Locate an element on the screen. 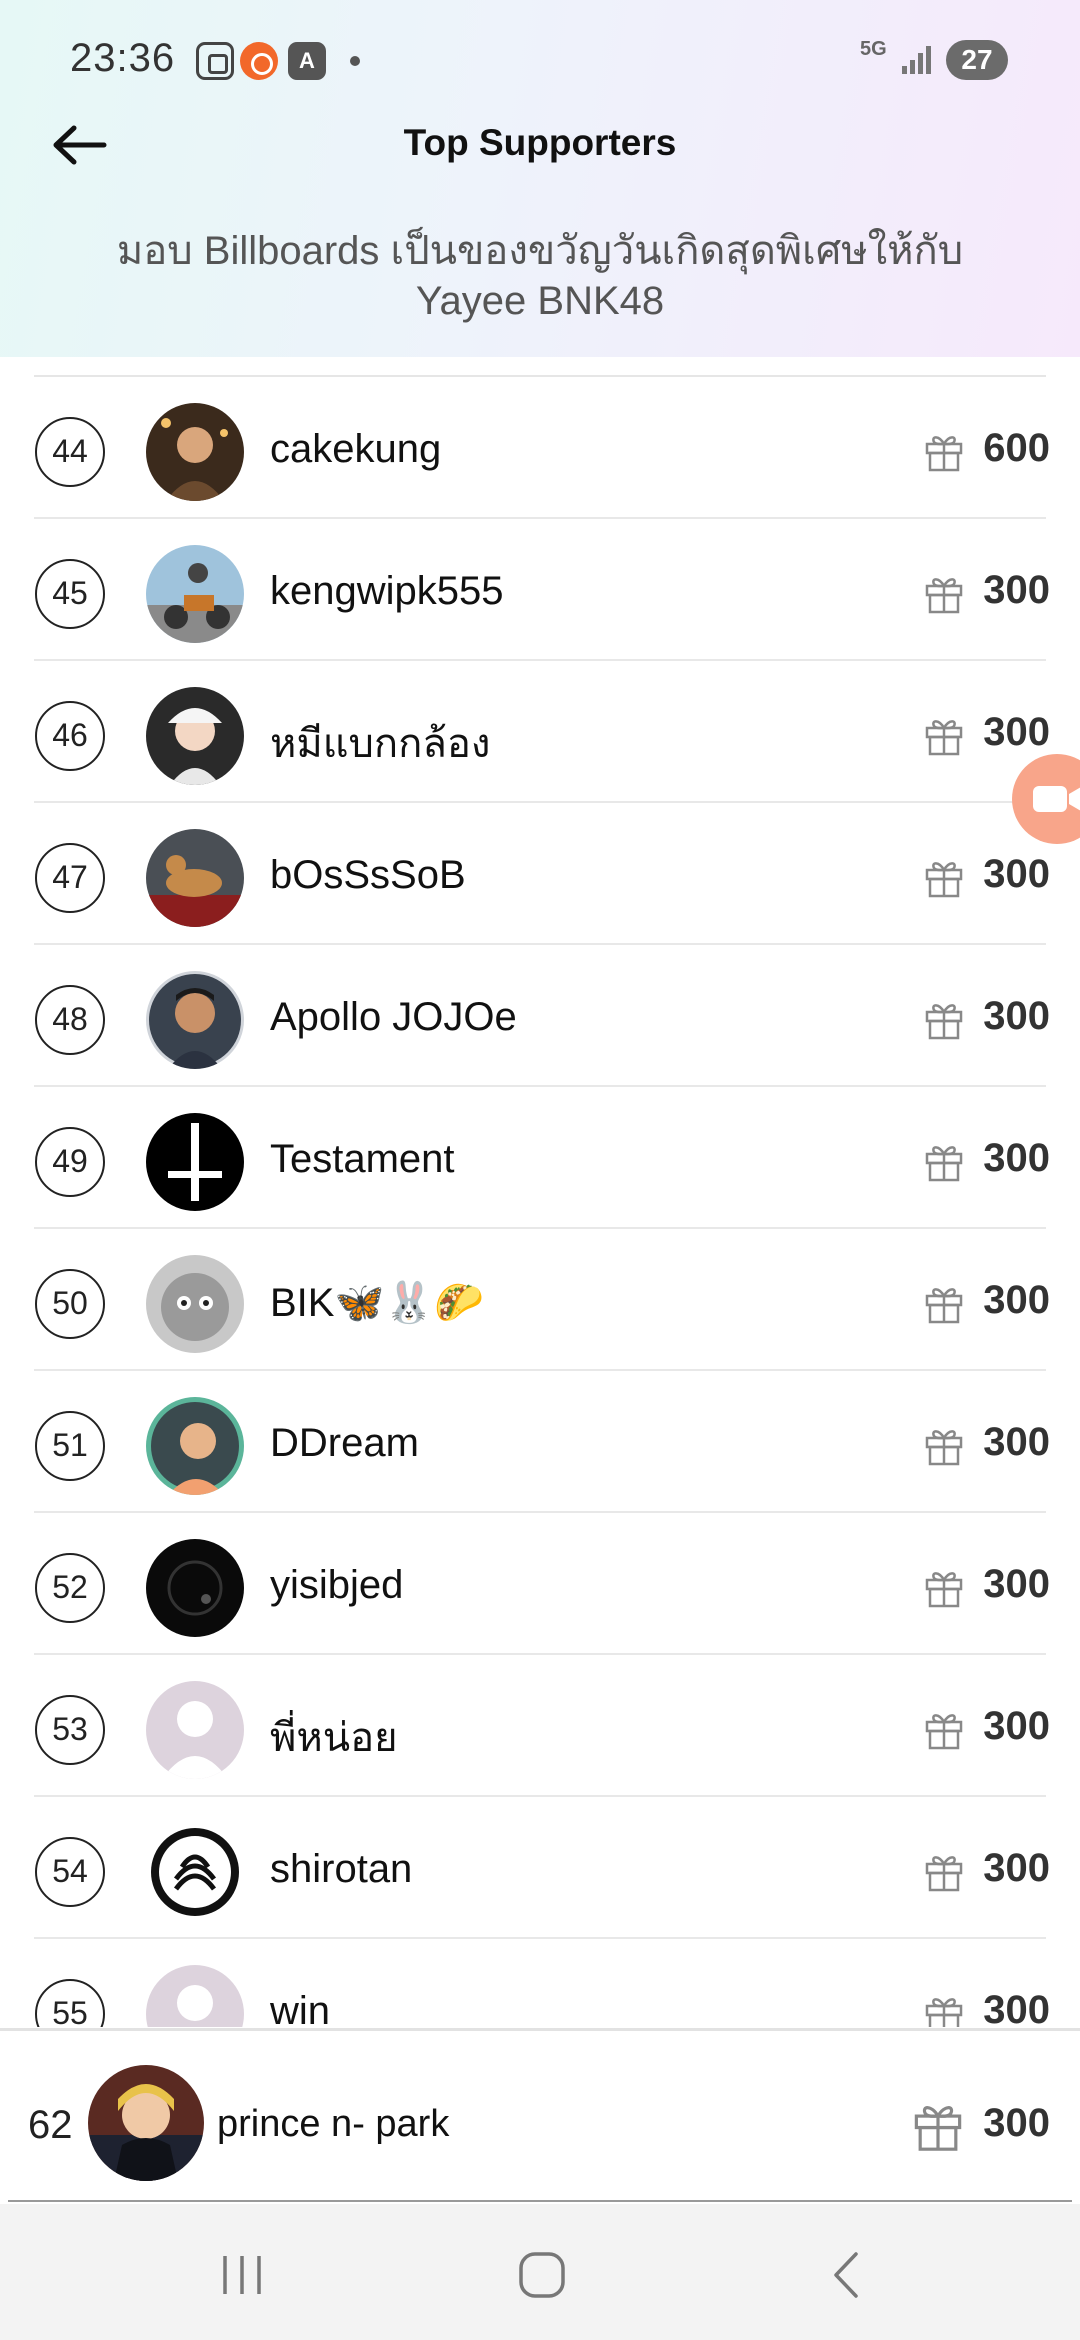  current-user-avatar is located at coordinates (146, 2123).